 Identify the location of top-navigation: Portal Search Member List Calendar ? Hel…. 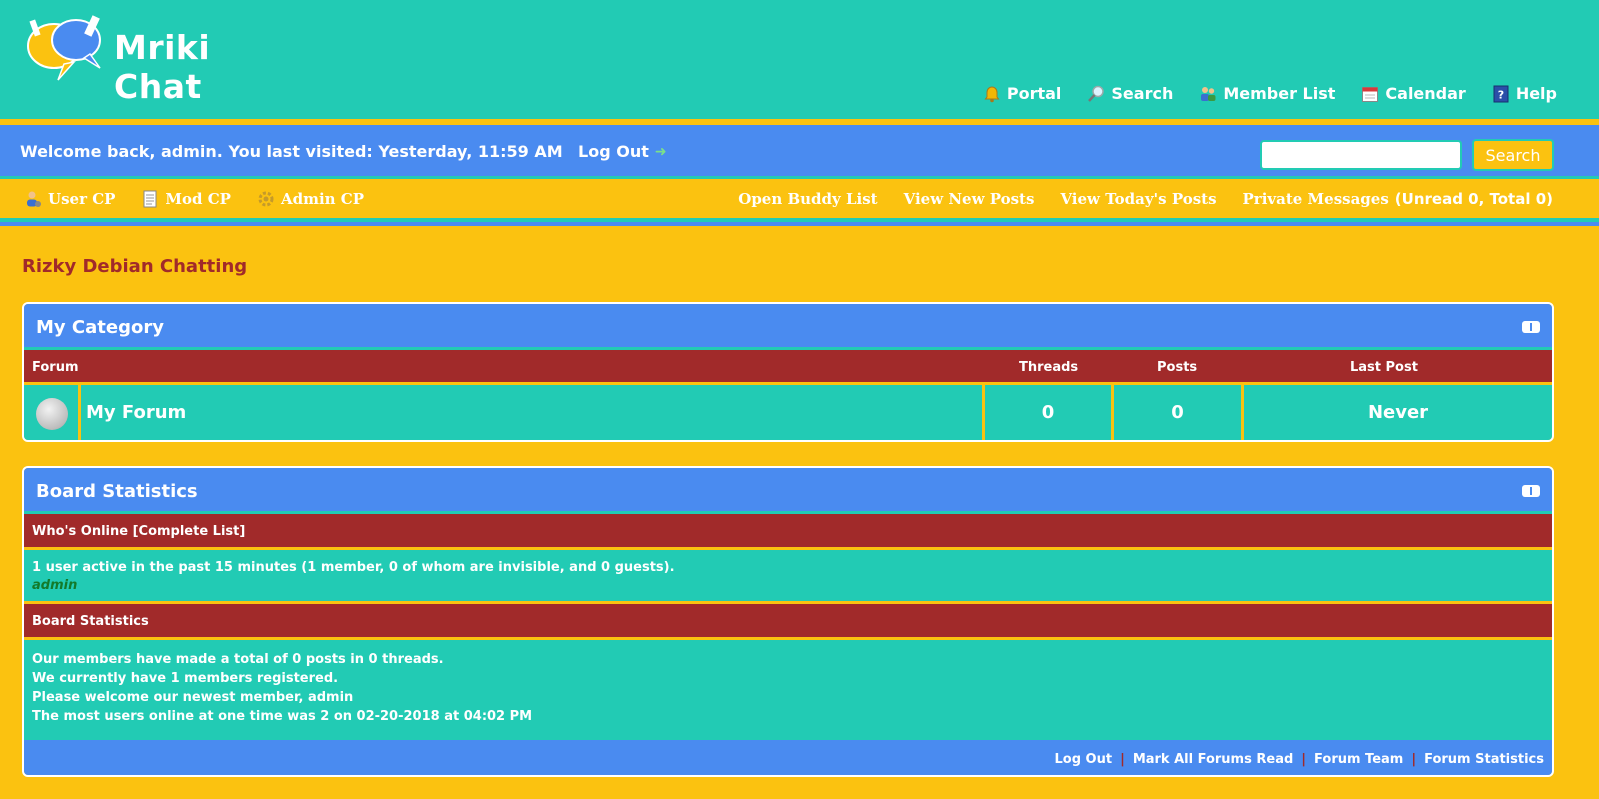
(1270, 93).